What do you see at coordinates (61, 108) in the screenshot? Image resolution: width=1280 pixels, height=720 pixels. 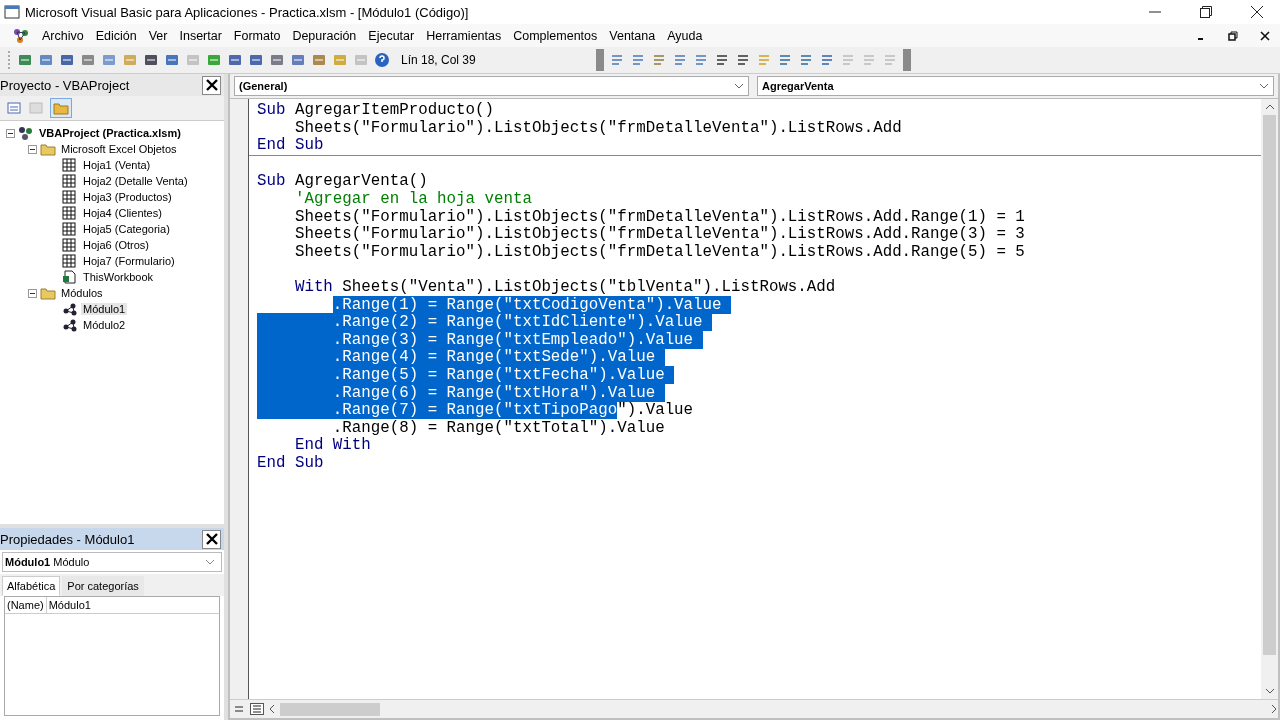 I see `toggle-folders-button` at bounding box center [61, 108].